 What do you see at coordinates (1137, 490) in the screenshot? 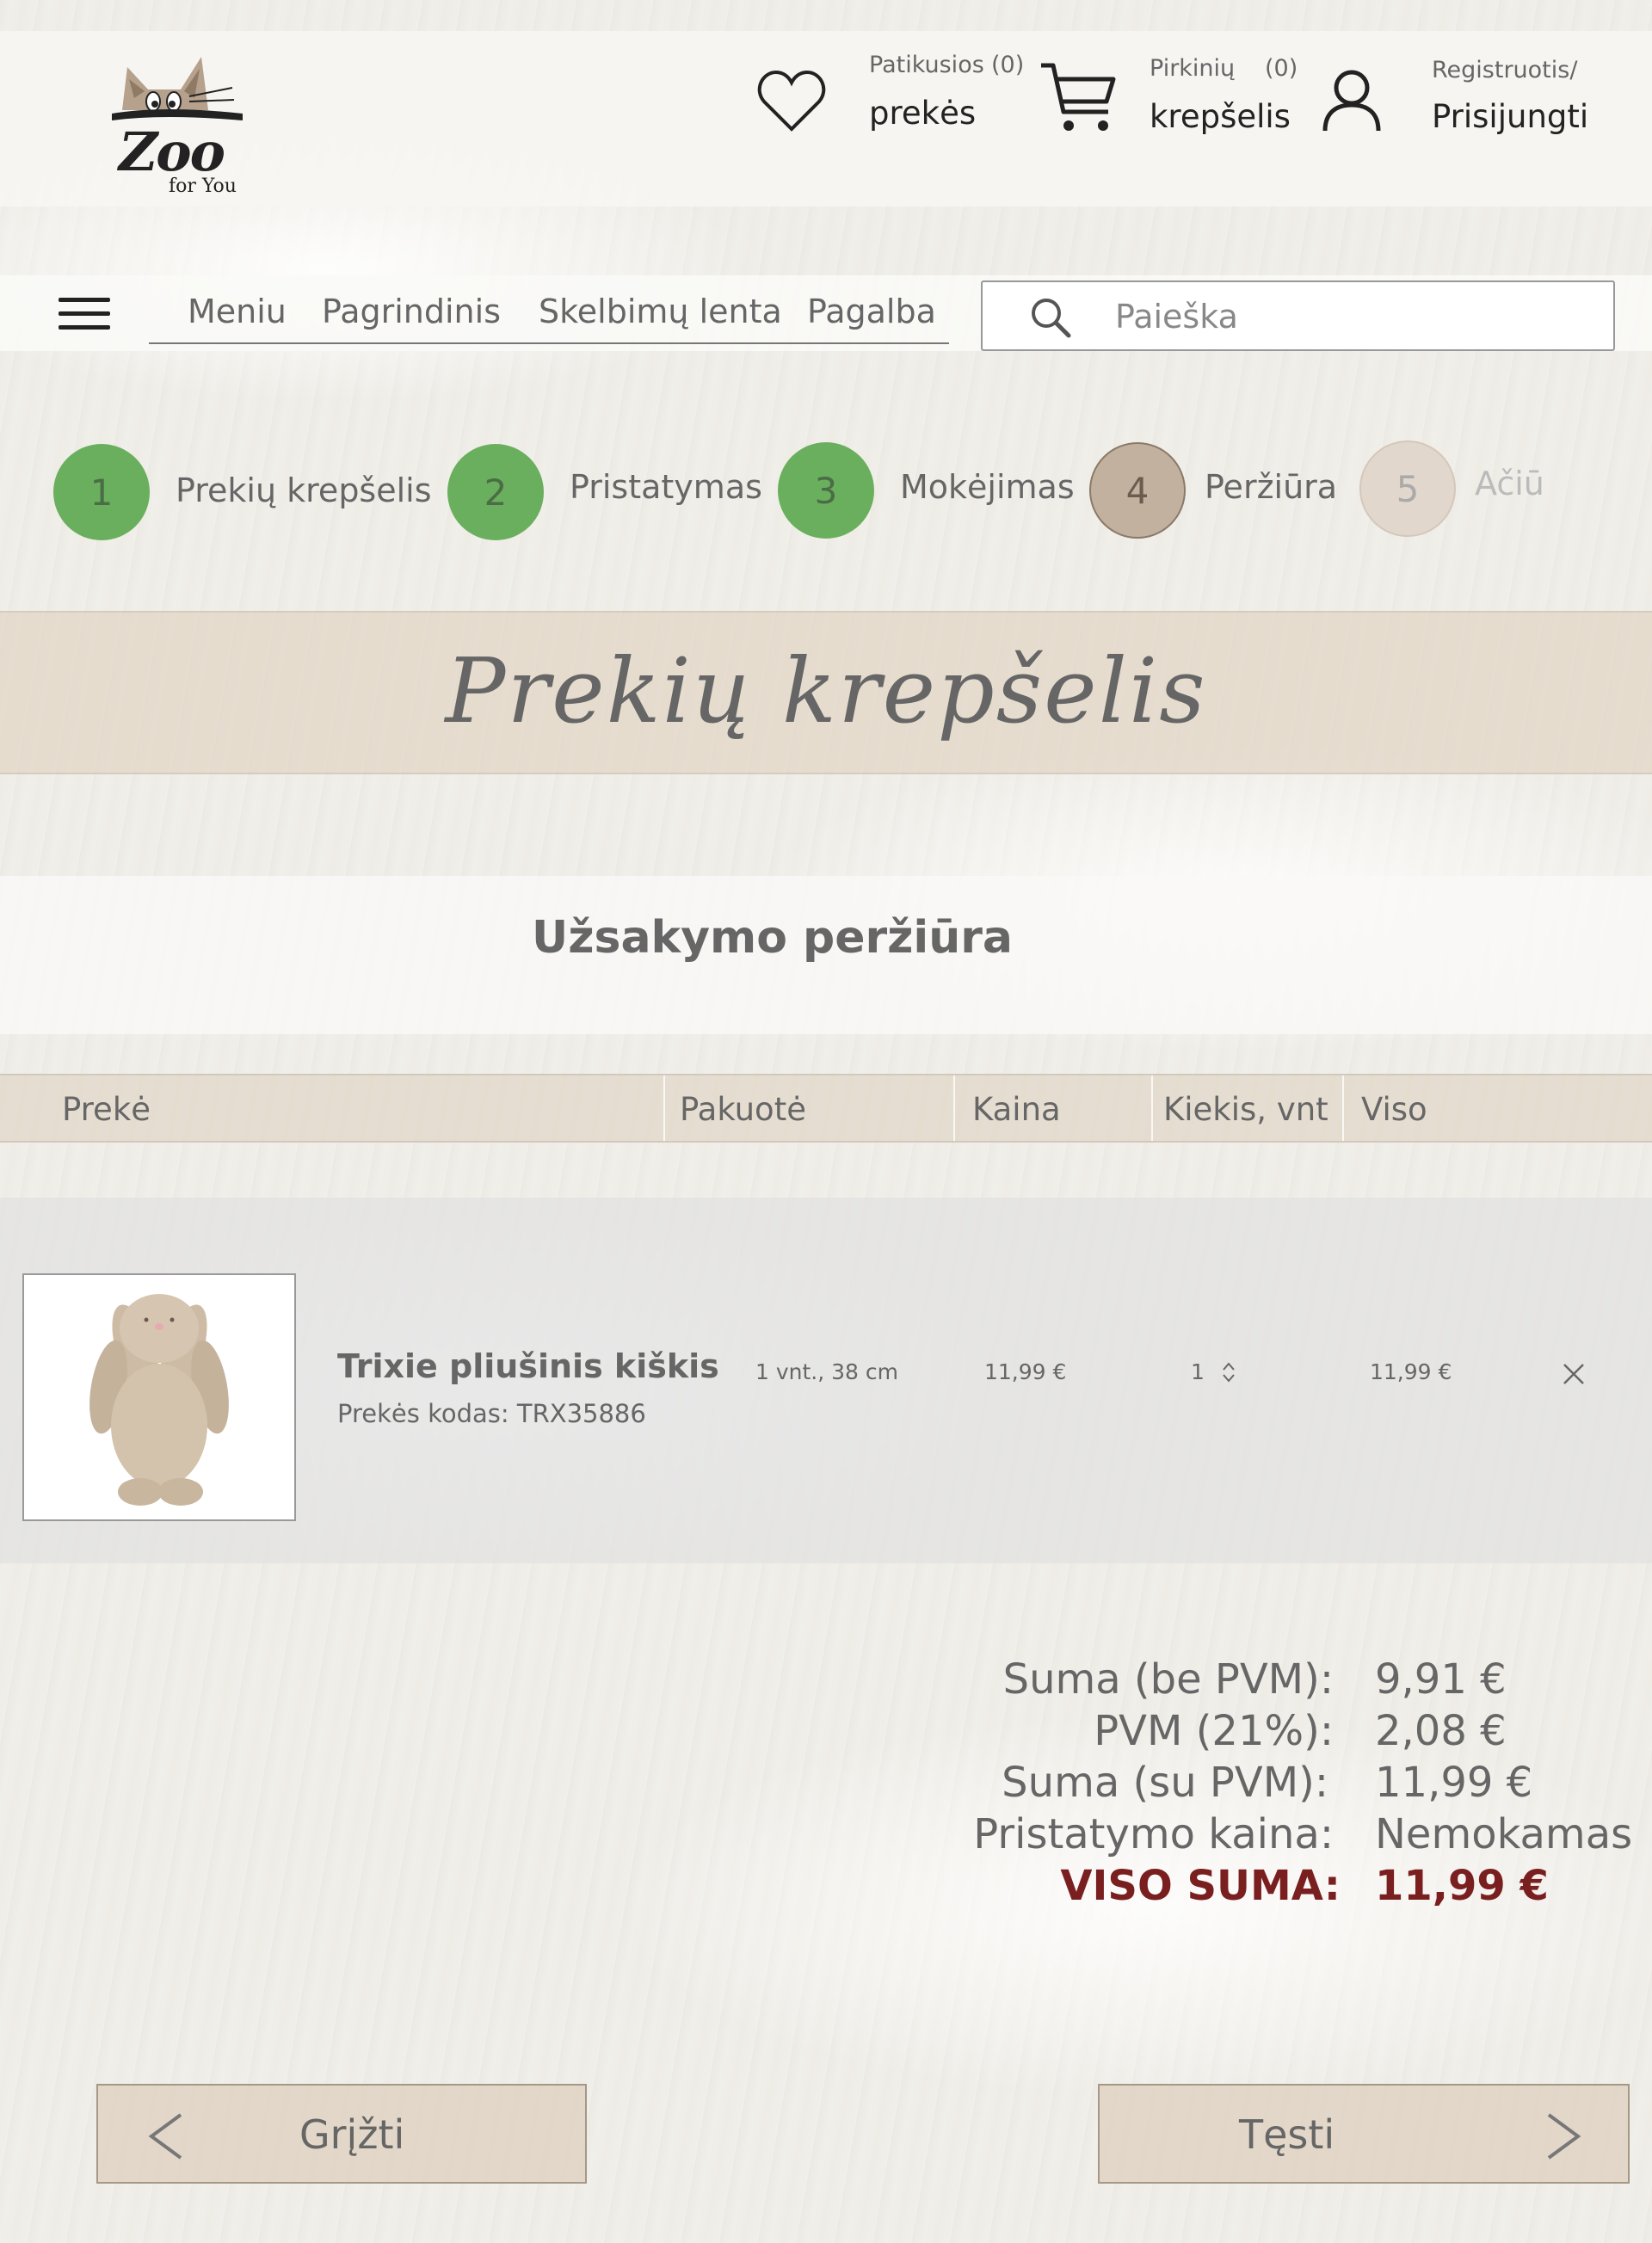
I see `step-4-circle: 4` at bounding box center [1137, 490].